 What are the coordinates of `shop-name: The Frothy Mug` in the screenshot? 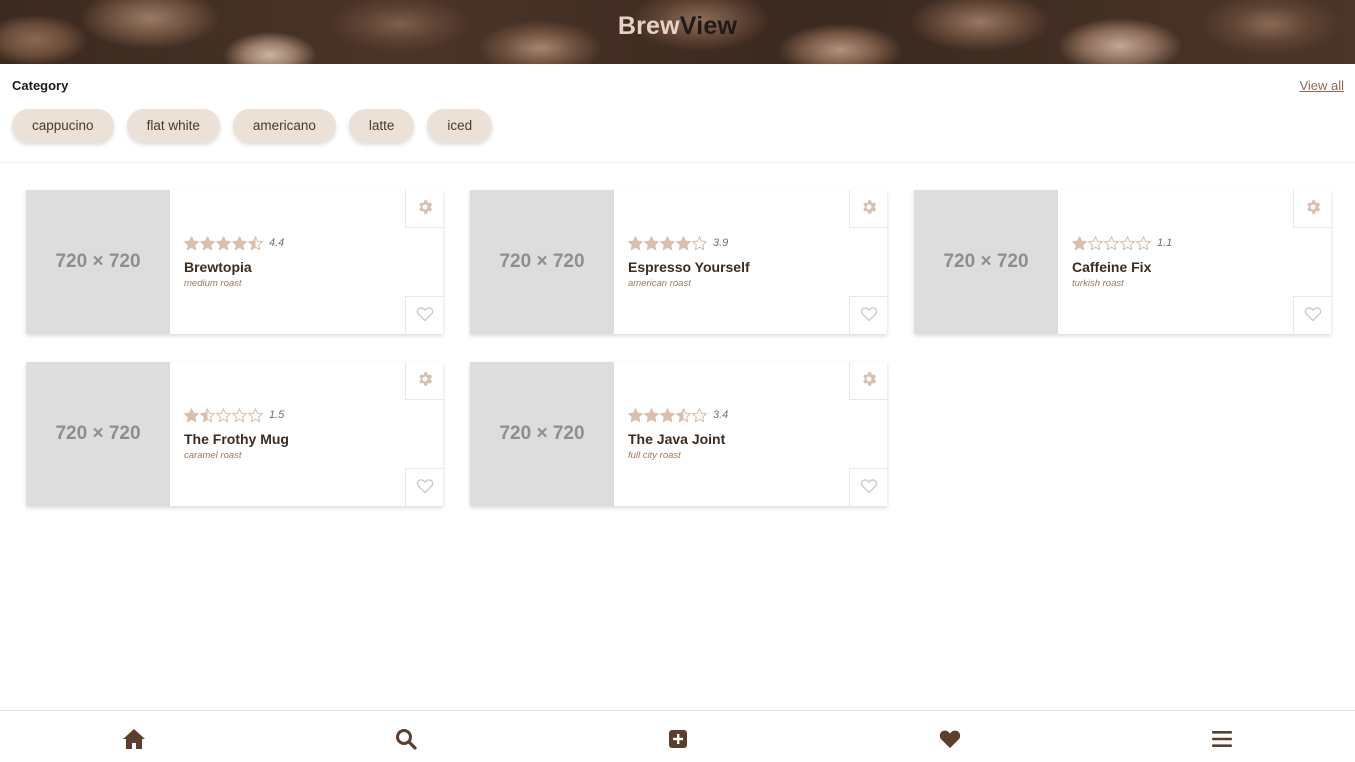 It's located at (236, 439).